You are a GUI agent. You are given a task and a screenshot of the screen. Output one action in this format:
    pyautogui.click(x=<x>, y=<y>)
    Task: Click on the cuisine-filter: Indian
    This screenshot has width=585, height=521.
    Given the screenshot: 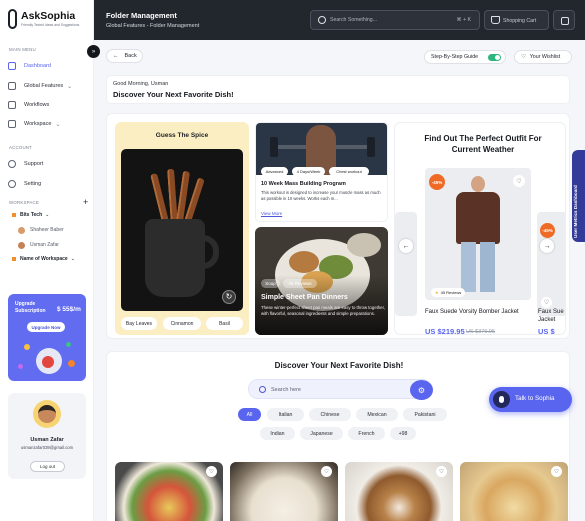 What is the action you would take?
    pyautogui.click(x=277, y=433)
    